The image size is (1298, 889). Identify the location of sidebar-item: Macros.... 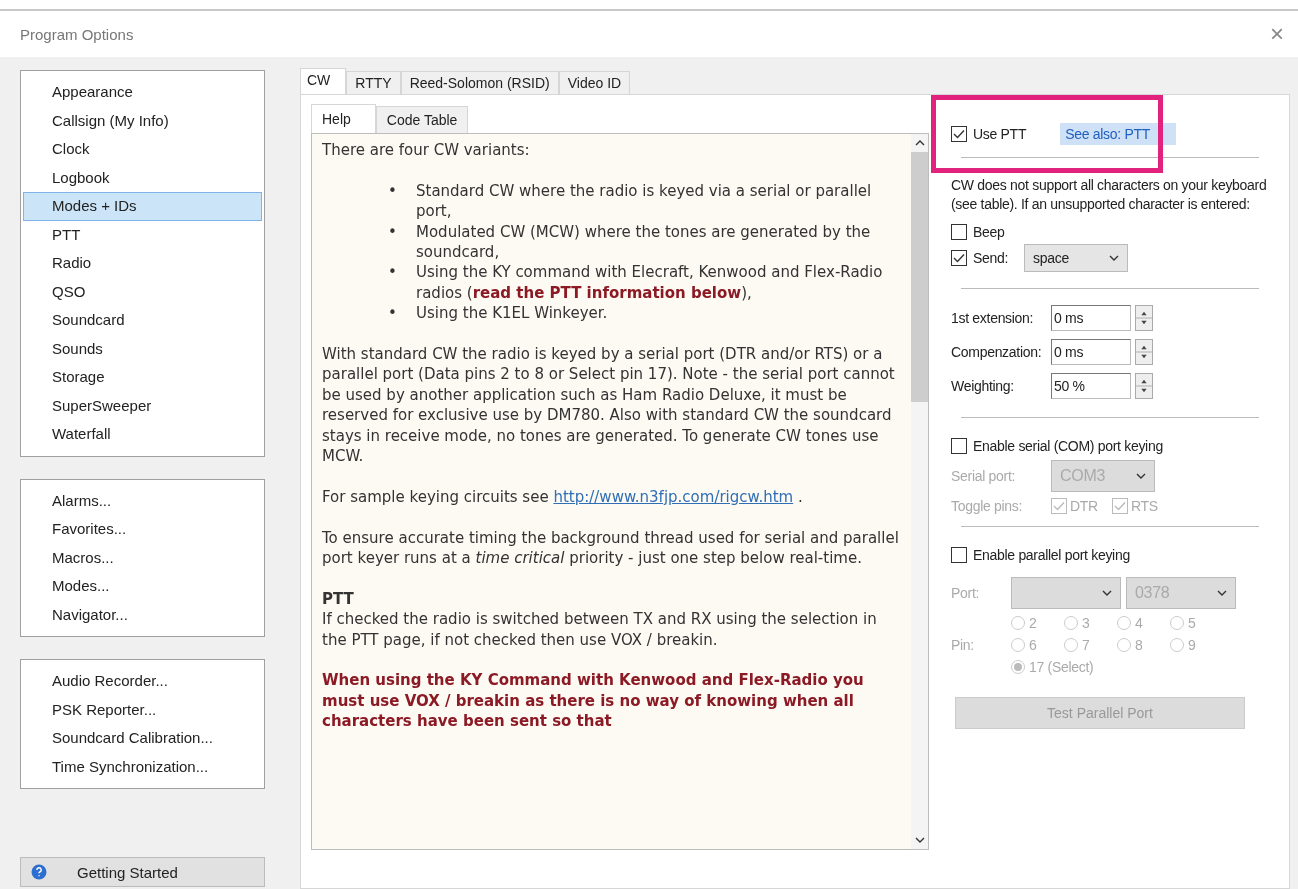
(142, 557).